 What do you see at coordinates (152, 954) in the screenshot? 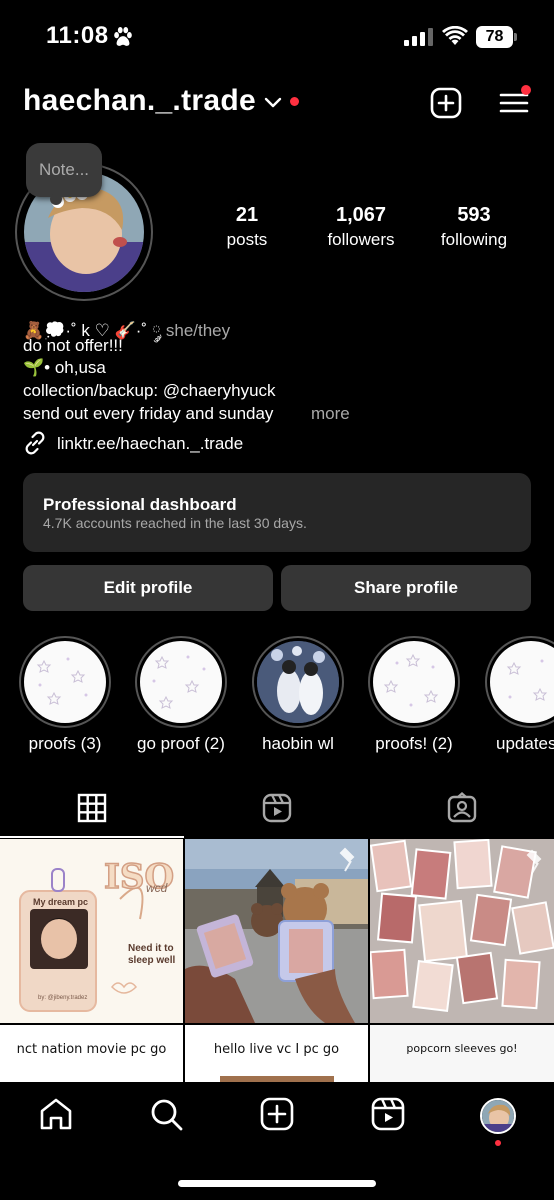
I see `post-side-text: Need it to sleep well` at bounding box center [152, 954].